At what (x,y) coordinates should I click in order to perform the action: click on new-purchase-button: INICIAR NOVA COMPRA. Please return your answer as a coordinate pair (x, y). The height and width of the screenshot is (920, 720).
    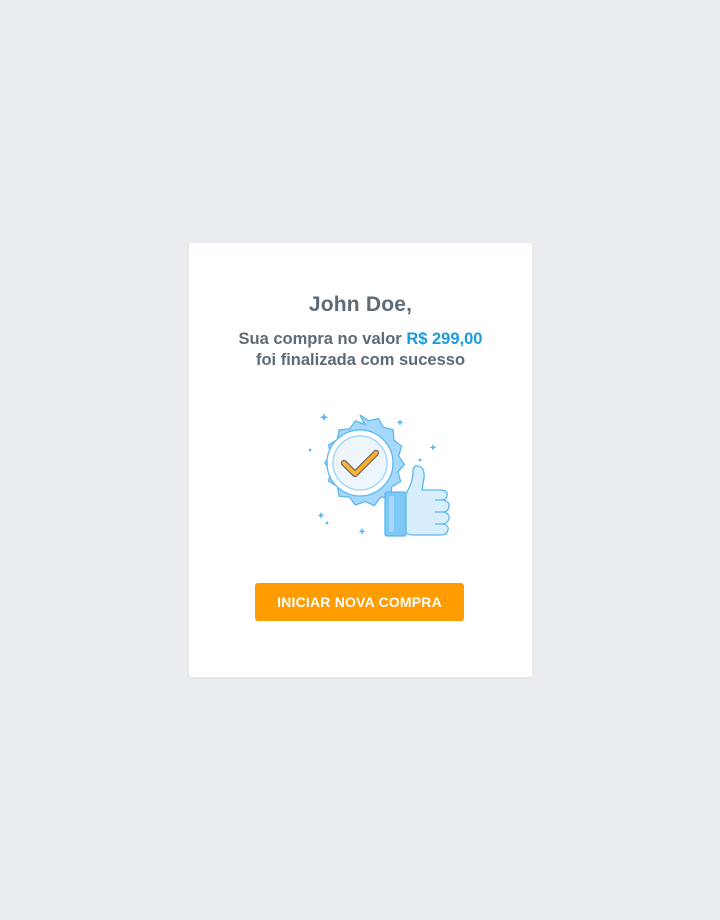
    Looking at the image, I should click on (359, 602).